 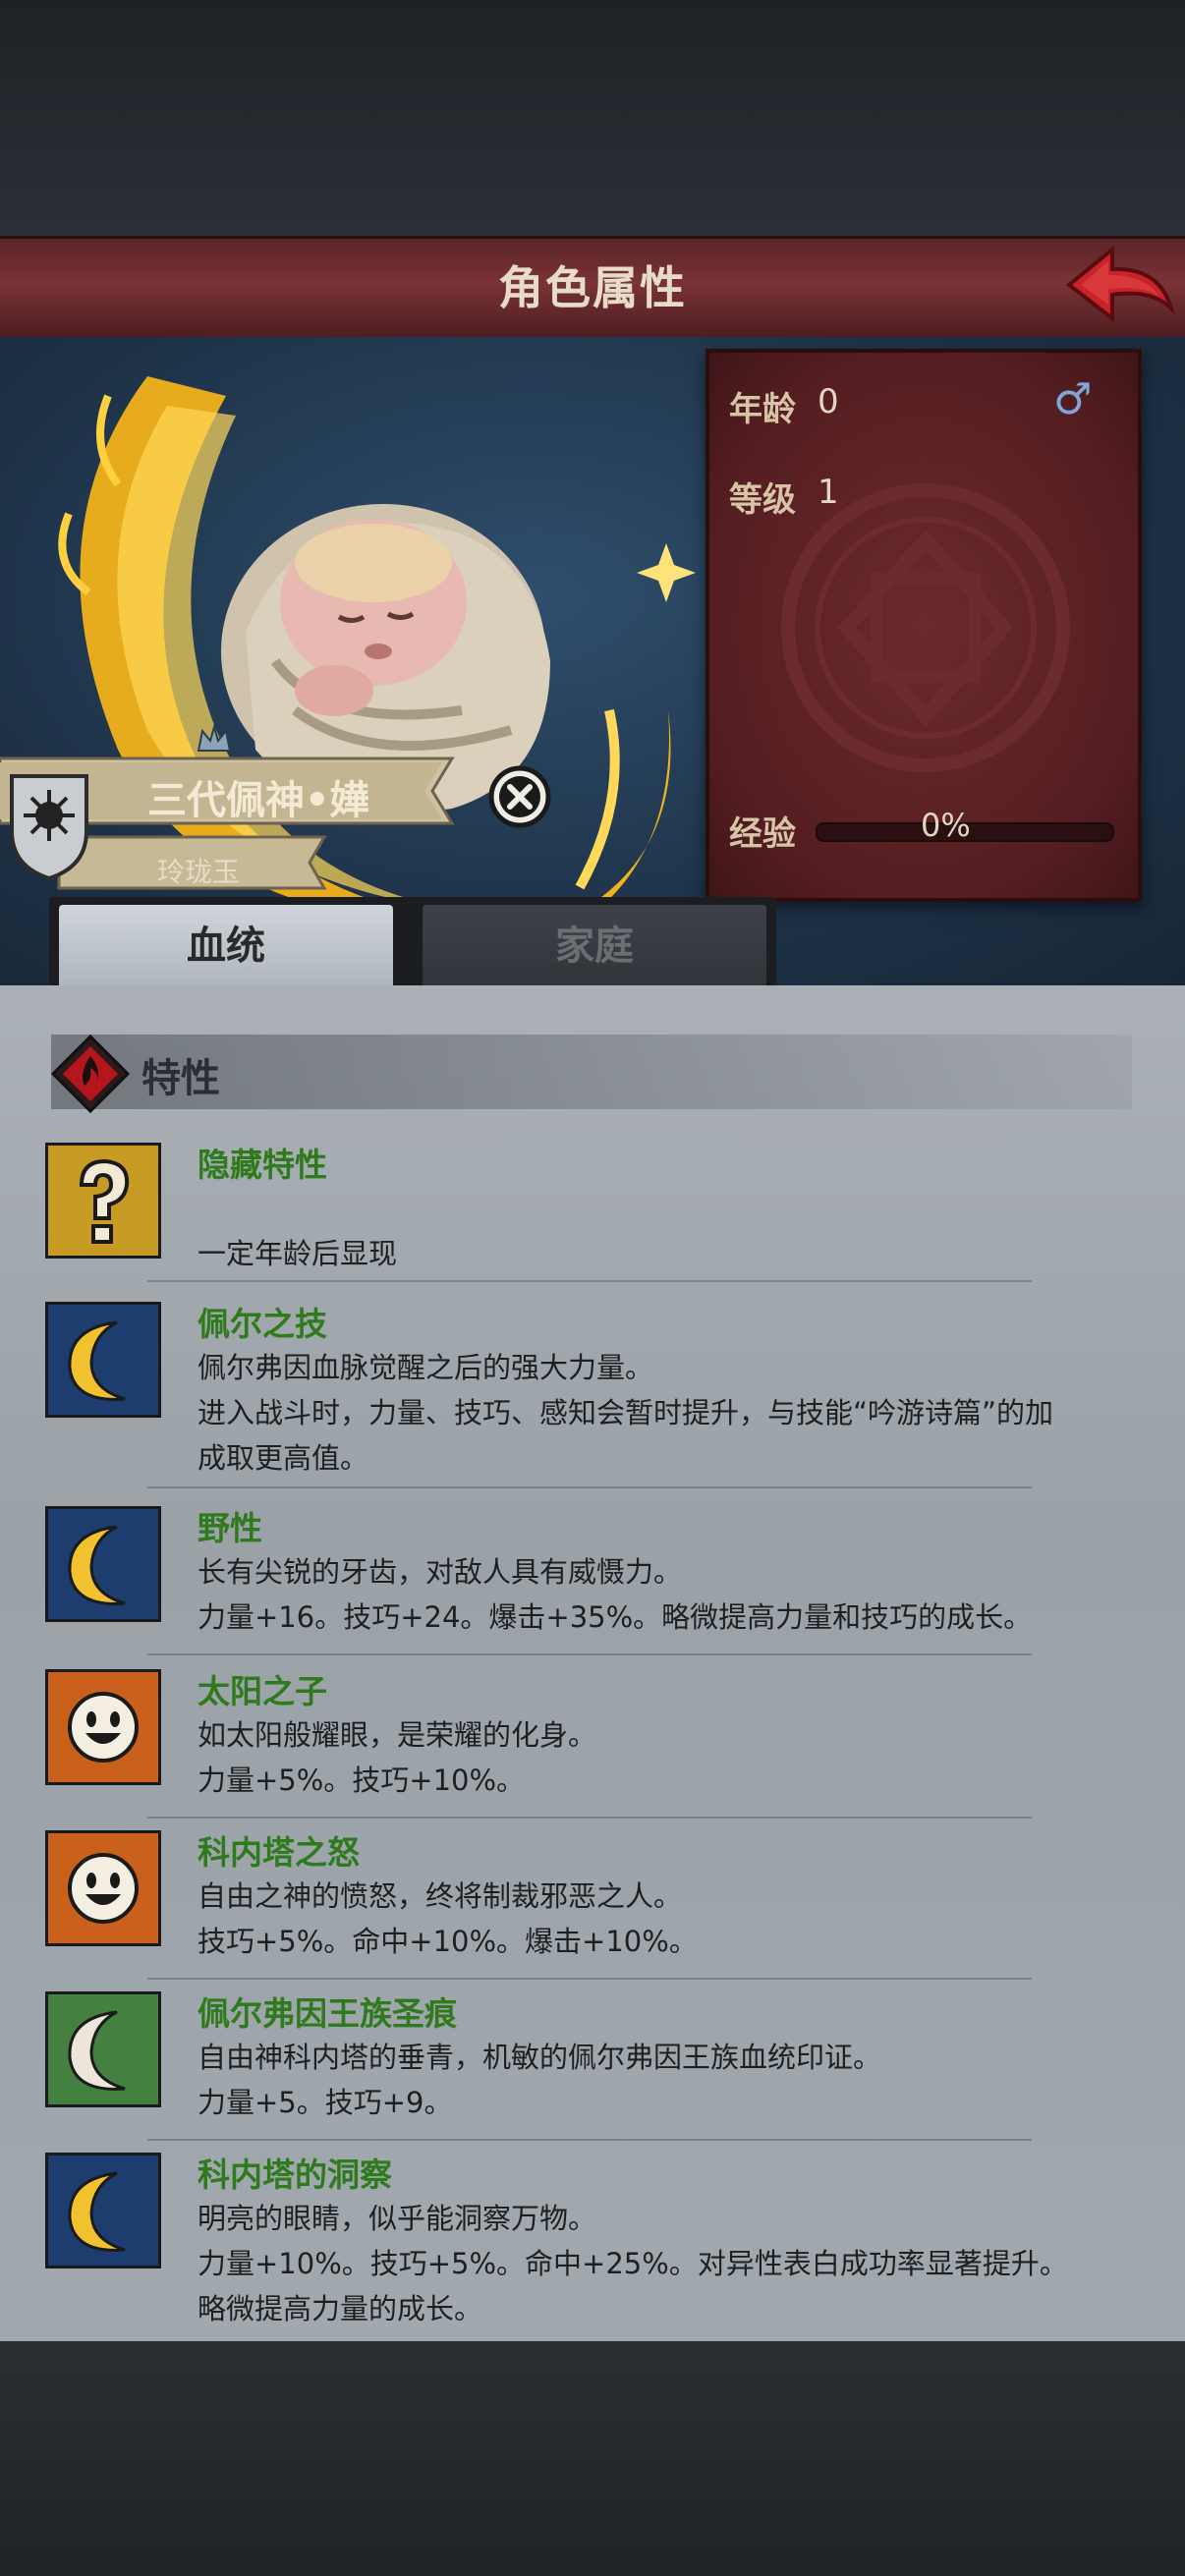 What do you see at coordinates (398, 2218) in the screenshot?
I see `trait-desc-line: 明亮的眼睛，似乎能洞察万物。` at bounding box center [398, 2218].